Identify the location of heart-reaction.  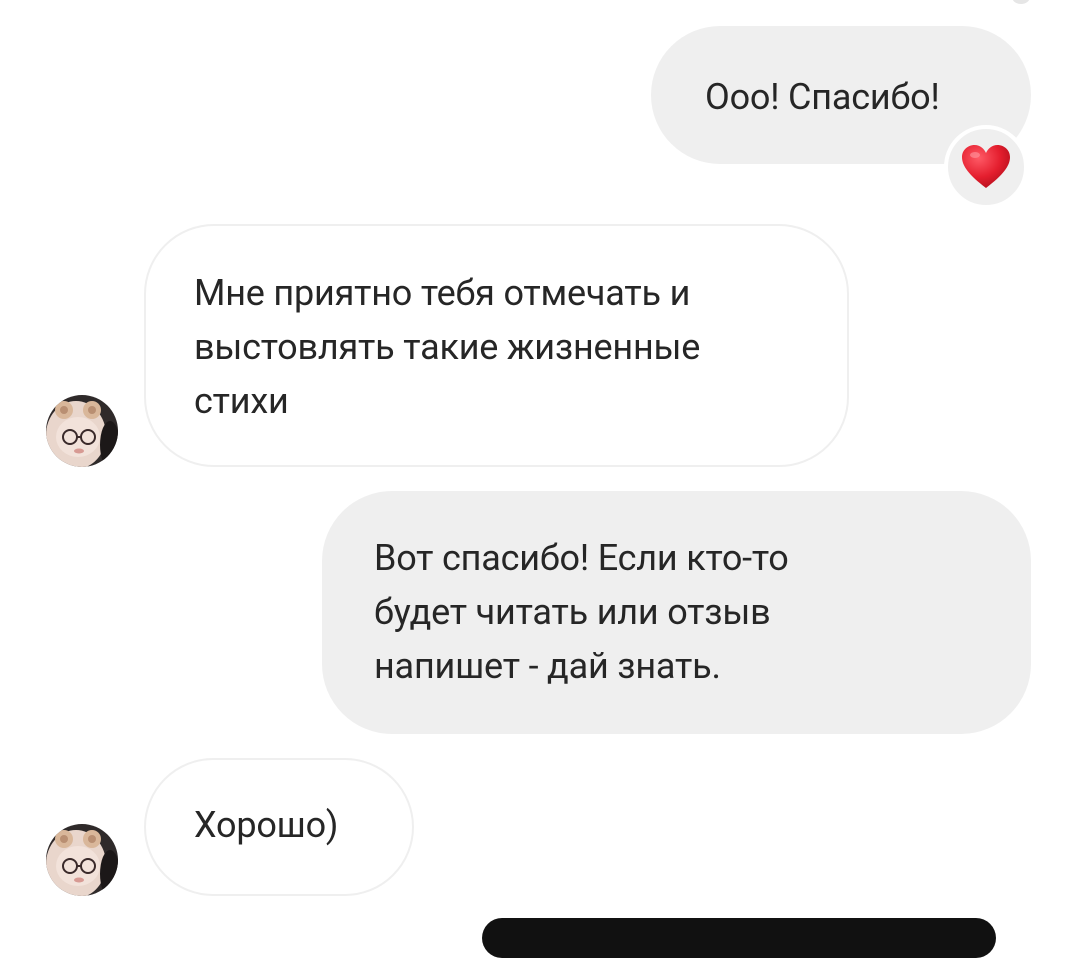
(986, 167).